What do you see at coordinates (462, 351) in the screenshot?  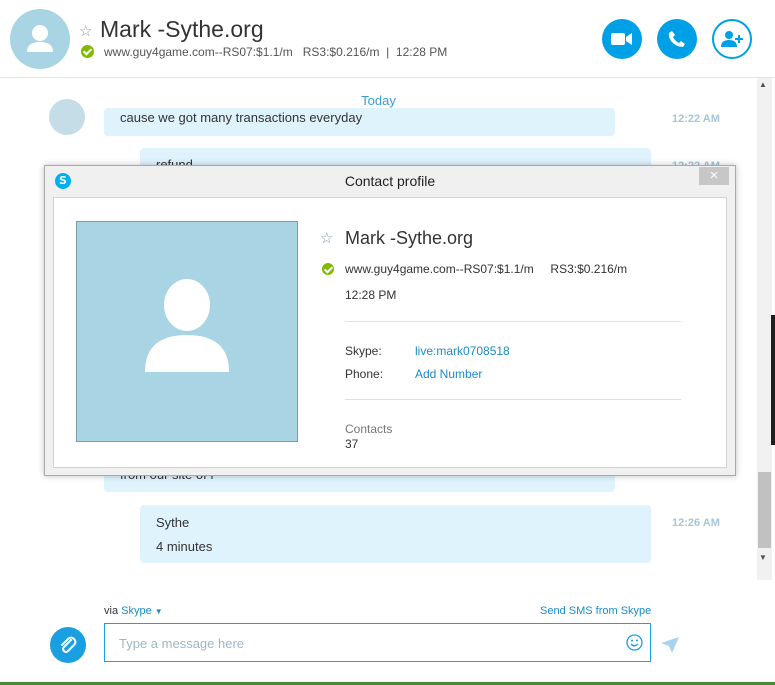 I see `skype-id-link: live:mark0708518` at bounding box center [462, 351].